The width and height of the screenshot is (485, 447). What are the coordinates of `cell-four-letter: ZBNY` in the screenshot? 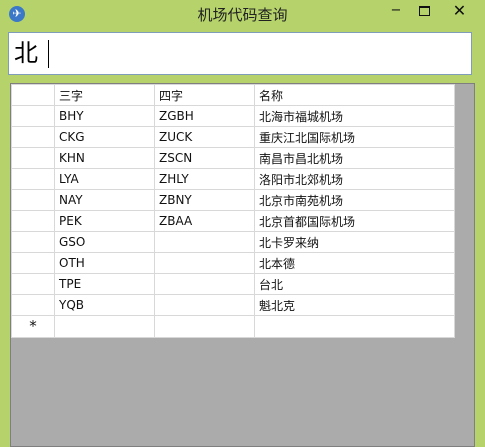 It's located at (204, 200).